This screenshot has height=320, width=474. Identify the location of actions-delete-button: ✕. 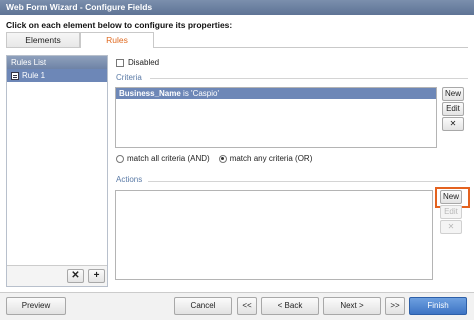
(451, 227).